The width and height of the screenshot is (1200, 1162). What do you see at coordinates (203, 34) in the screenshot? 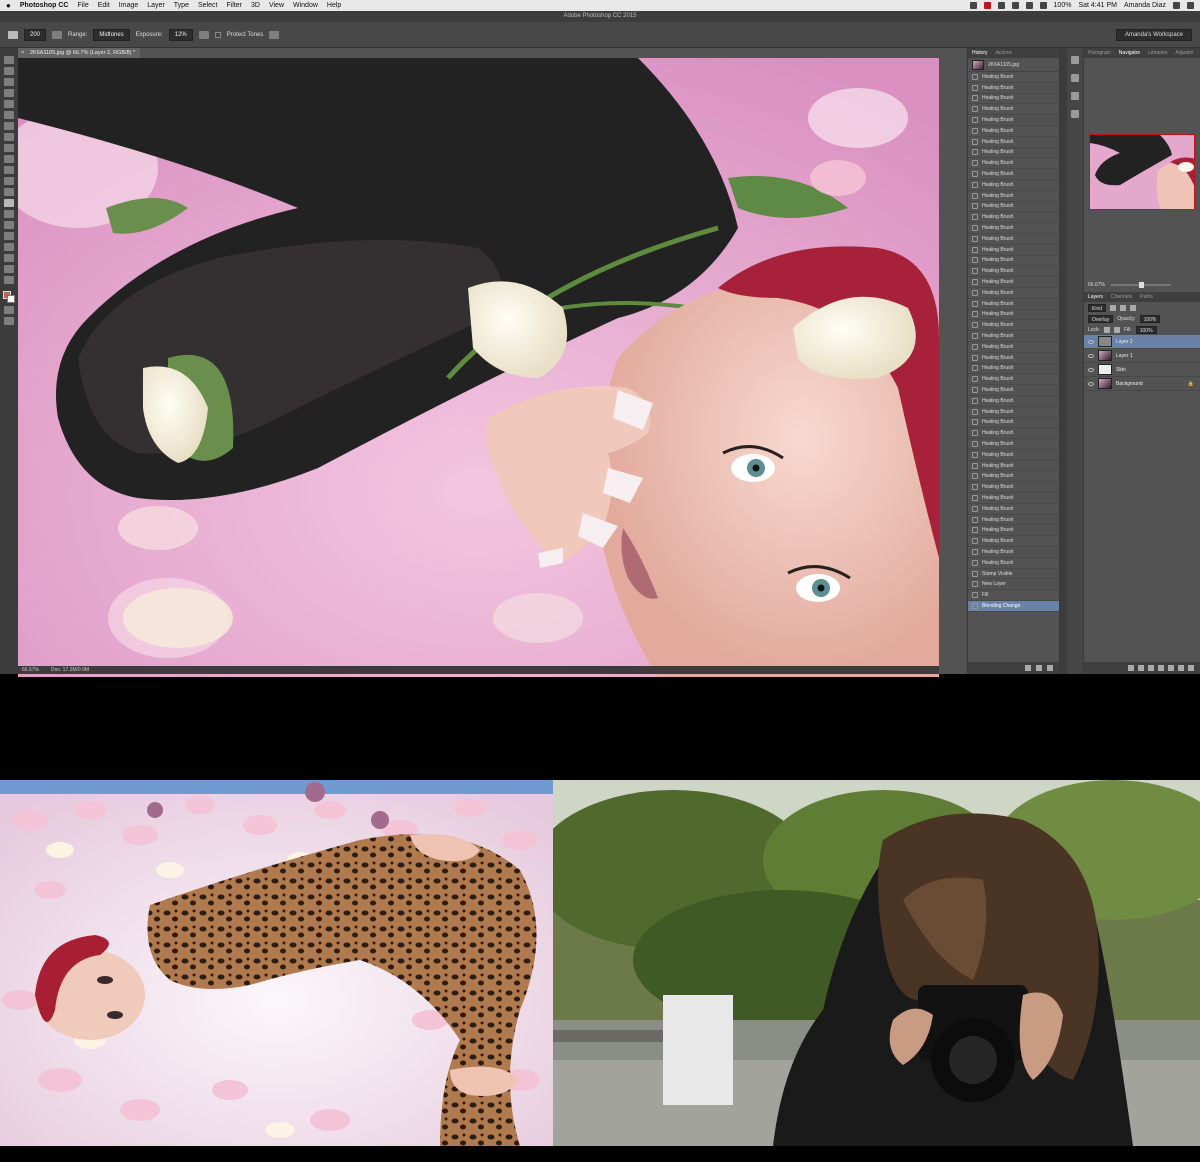
I see `airbrush-icon` at bounding box center [203, 34].